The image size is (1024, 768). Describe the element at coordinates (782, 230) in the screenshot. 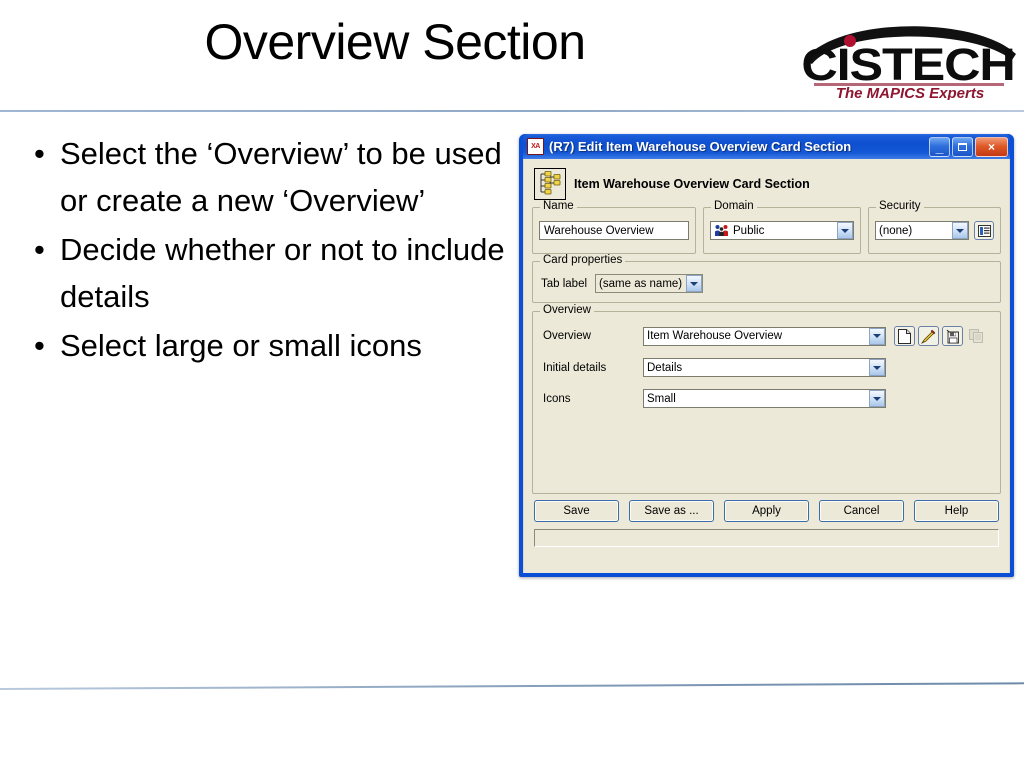

I see `domain-select: Public` at that location.